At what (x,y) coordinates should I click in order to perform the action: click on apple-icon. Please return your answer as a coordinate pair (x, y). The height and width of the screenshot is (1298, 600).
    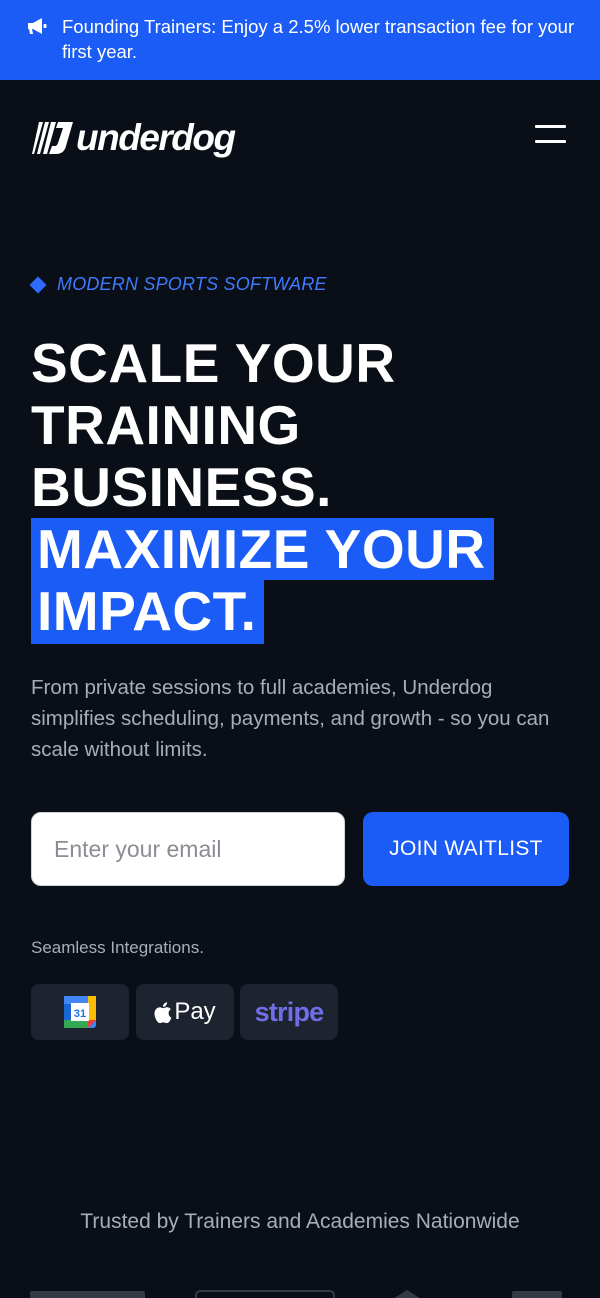
    Looking at the image, I should click on (163, 1012).